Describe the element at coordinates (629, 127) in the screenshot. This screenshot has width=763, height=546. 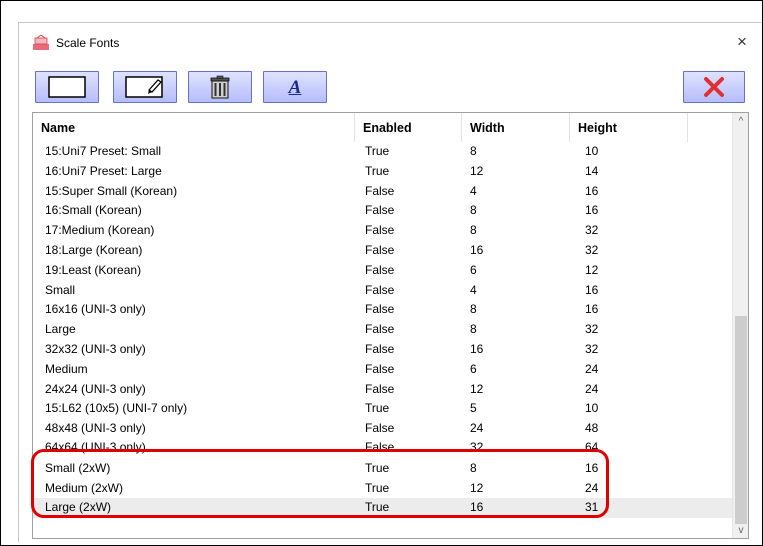
I see `column-header-height: Height` at that location.